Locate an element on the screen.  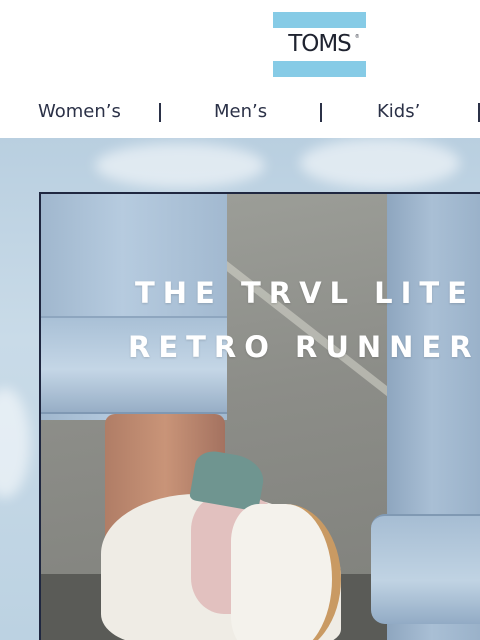
headline-line-2: RETRO RUNNER is located at coordinates (304, 347).